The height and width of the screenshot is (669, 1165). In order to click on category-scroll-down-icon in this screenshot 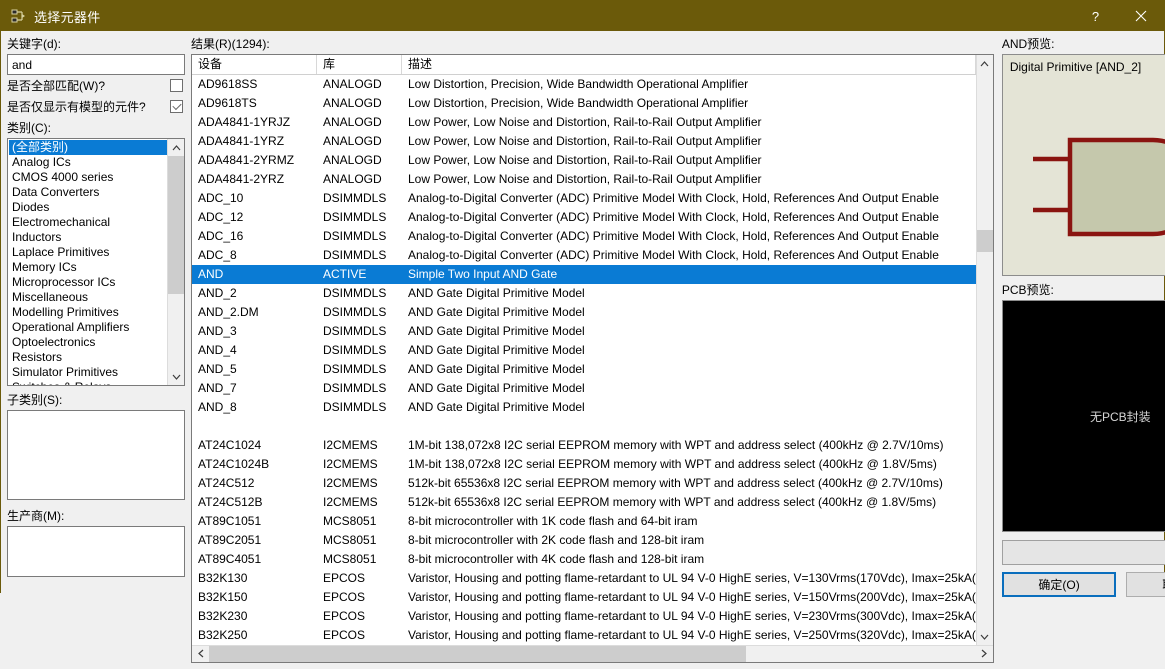, I will do `click(176, 376)`.